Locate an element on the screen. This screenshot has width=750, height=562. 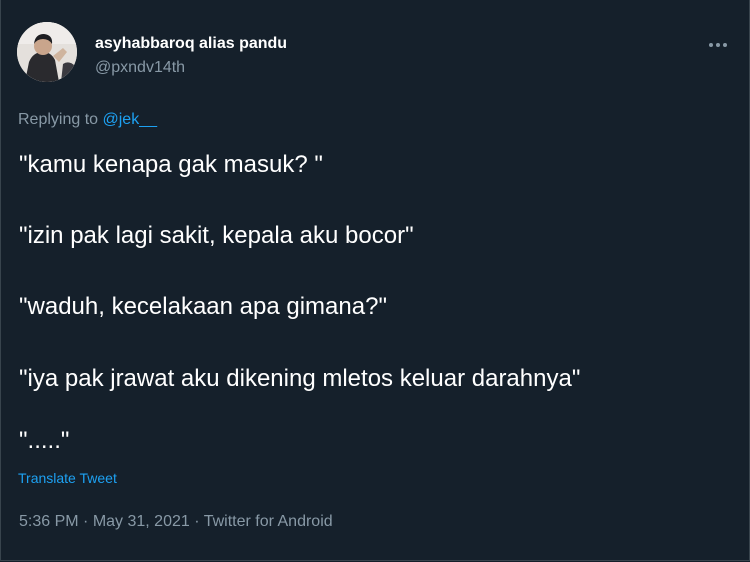
reply-mention-link: @jek__ is located at coordinates (130, 119).